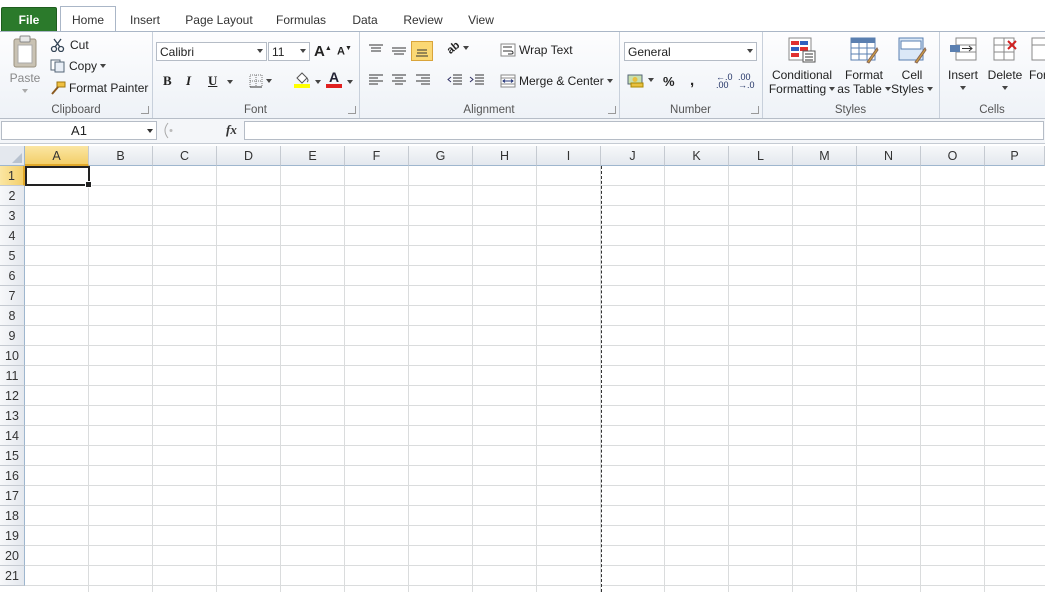 This screenshot has width=1045, height=592. I want to click on align-left-button, so click(376, 80).